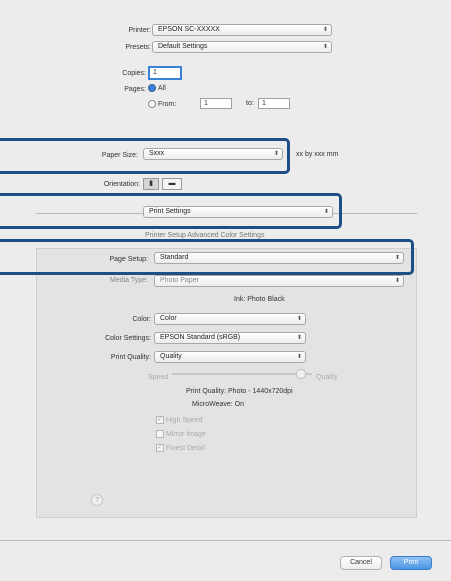  I want to click on high-speed-checkbox: ✓ High Speed, so click(179, 420).